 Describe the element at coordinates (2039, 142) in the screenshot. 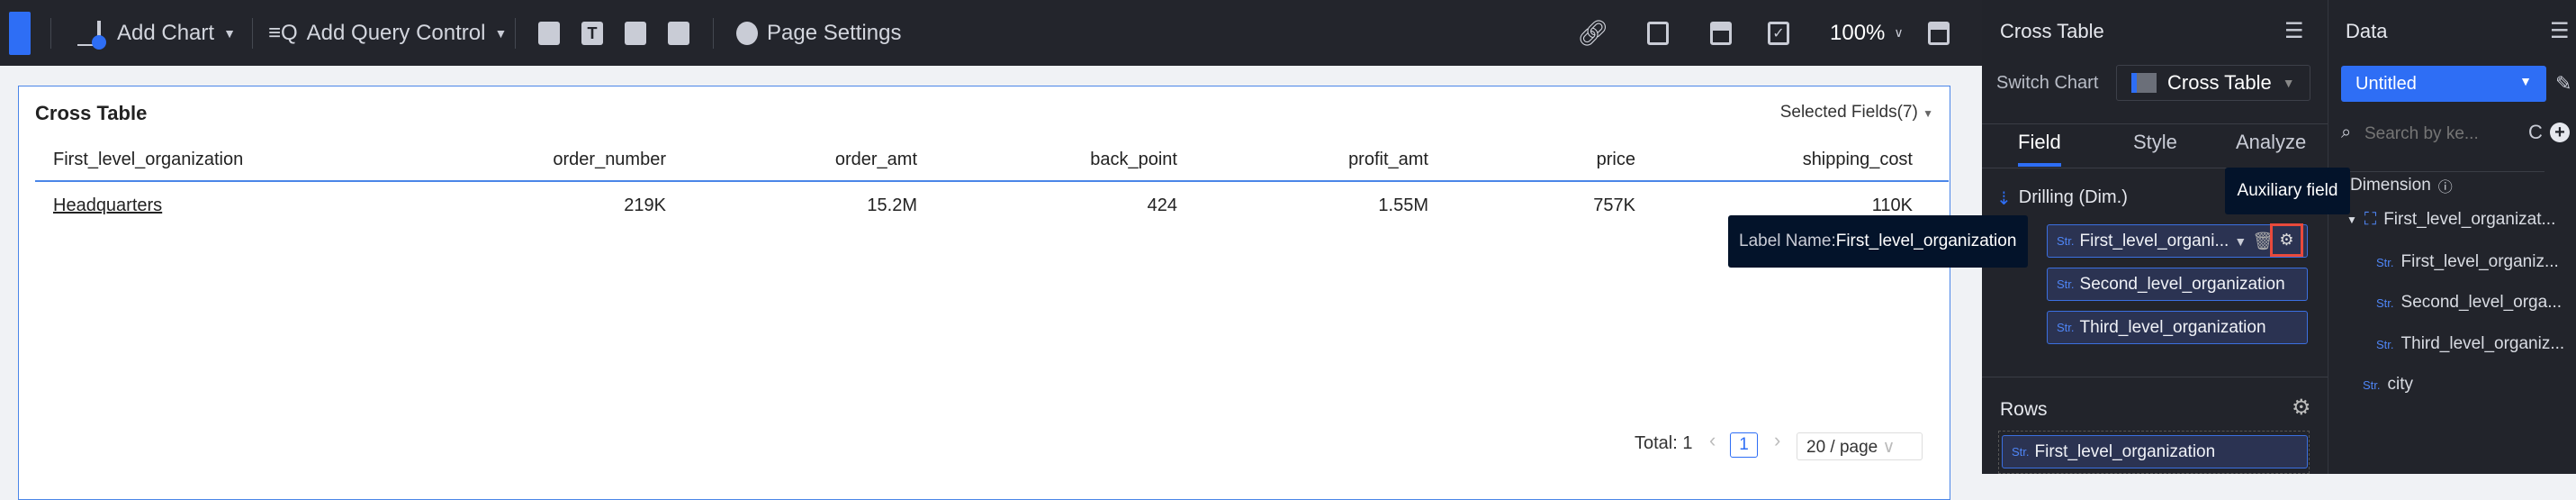

I see `tab-field: Field` at that location.